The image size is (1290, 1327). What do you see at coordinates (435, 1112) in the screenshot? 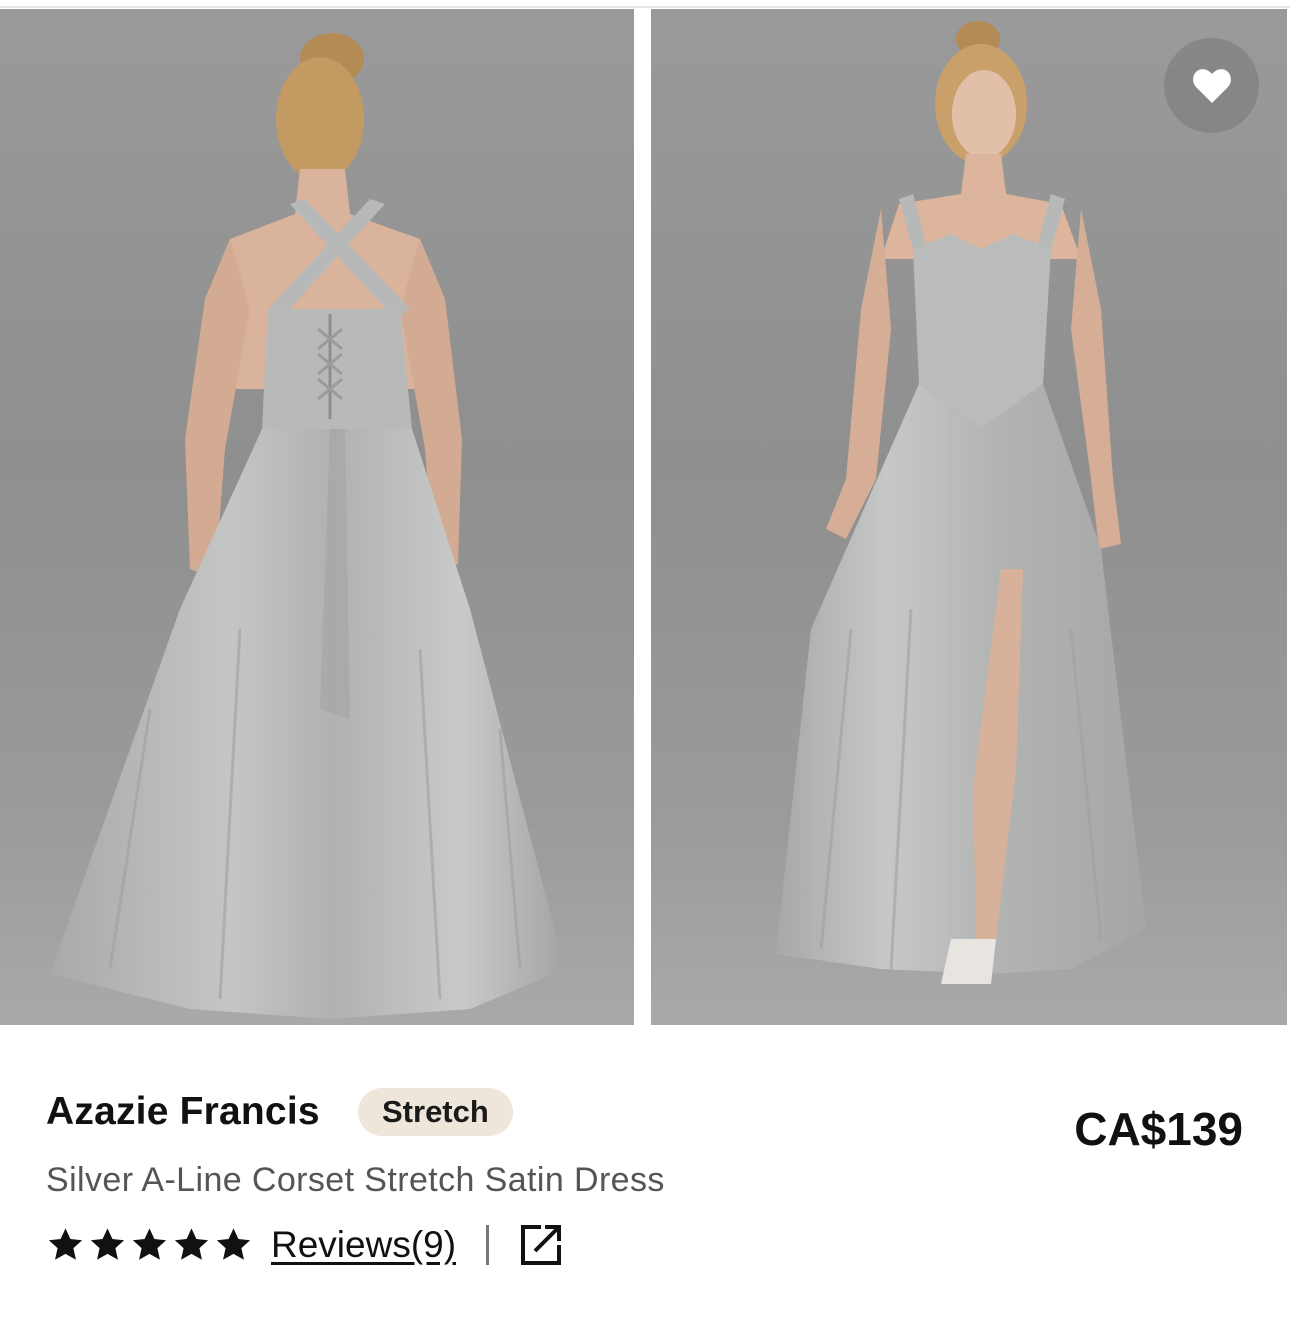
I see `stretch-badge: Stretch` at bounding box center [435, 1112].